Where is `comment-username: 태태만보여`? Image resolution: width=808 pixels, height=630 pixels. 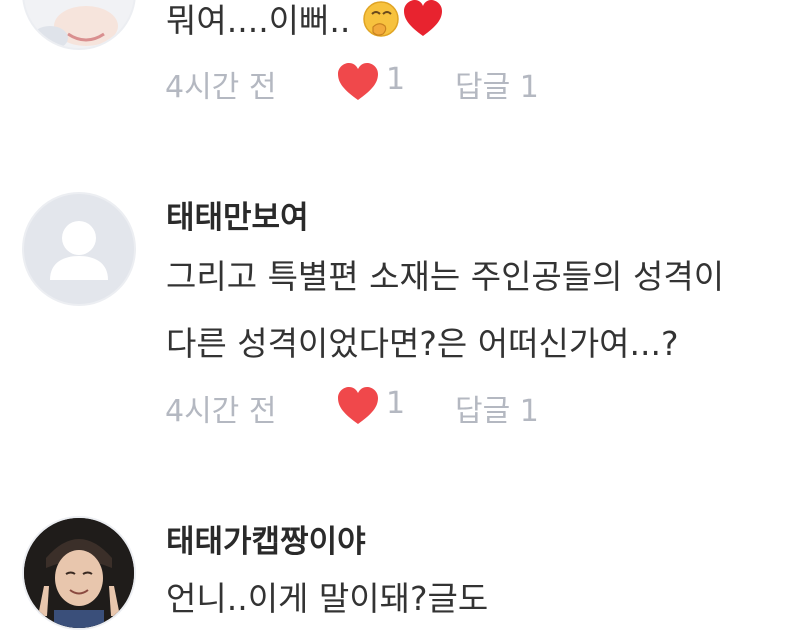
comment-username: 태태만보여 is located at coordinates (237, 214).